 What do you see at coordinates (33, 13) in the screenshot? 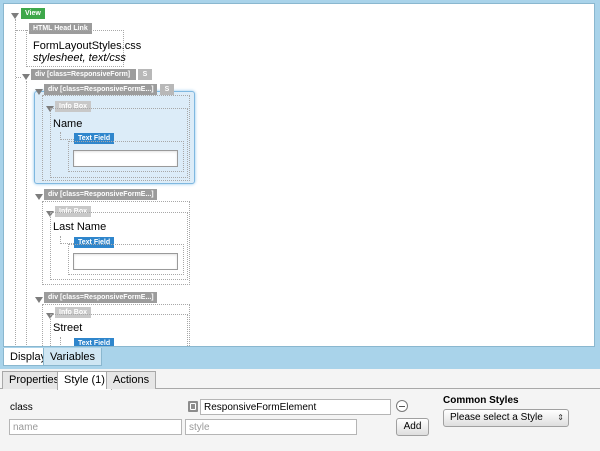
I see `view-tag: View` at bounding box center [33, 13].